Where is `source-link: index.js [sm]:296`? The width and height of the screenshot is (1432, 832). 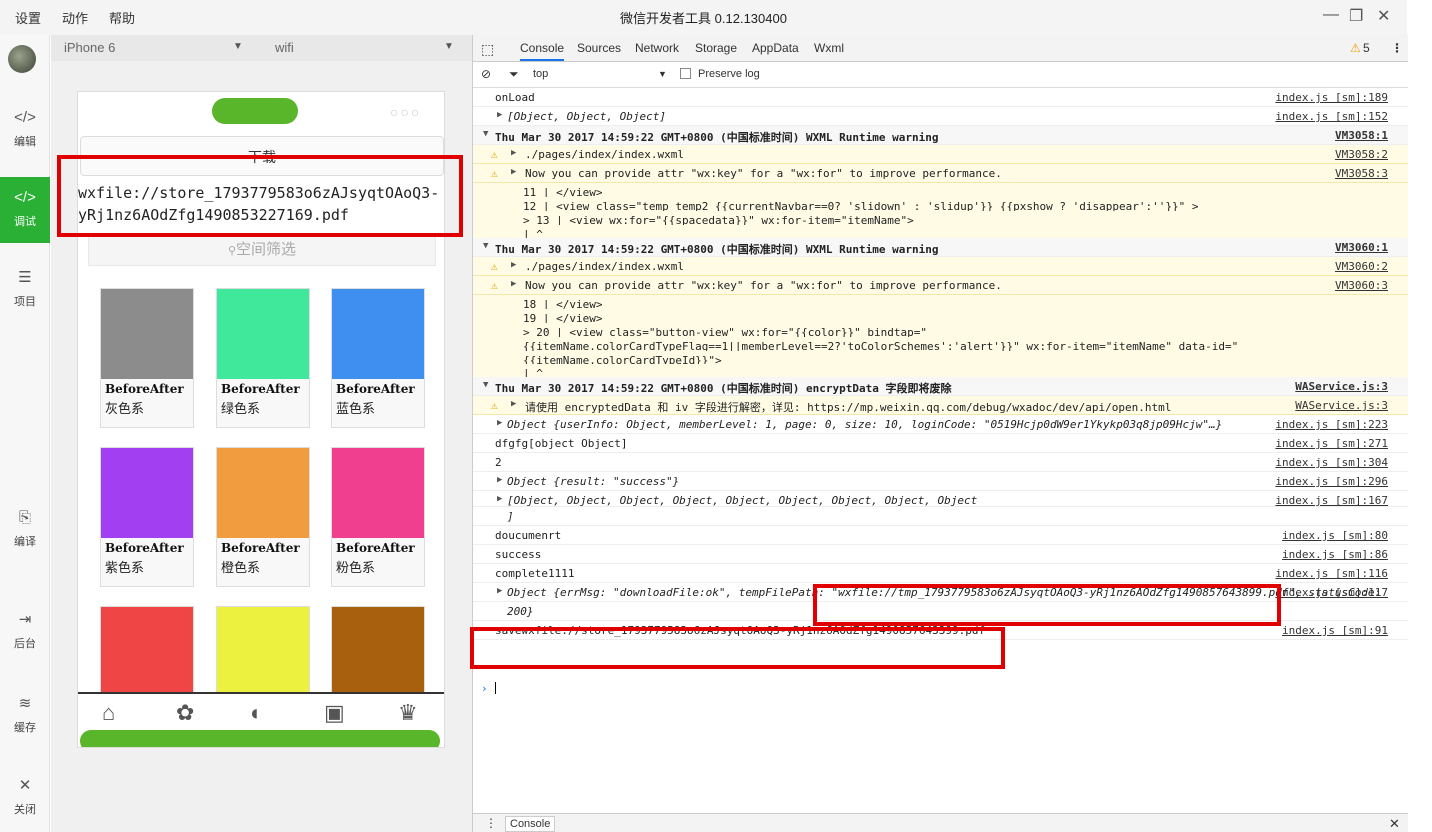 source-link: index.js [sm]:296 is located at coordinates (1331, 481).